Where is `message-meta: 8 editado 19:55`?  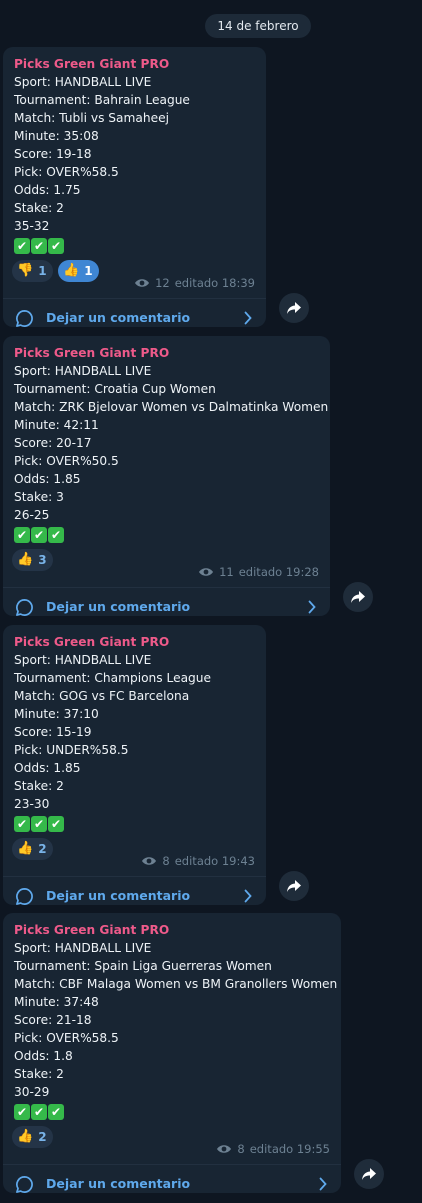 message-meta: 8 editado 19:55 is located at coordinates (273, 1149).